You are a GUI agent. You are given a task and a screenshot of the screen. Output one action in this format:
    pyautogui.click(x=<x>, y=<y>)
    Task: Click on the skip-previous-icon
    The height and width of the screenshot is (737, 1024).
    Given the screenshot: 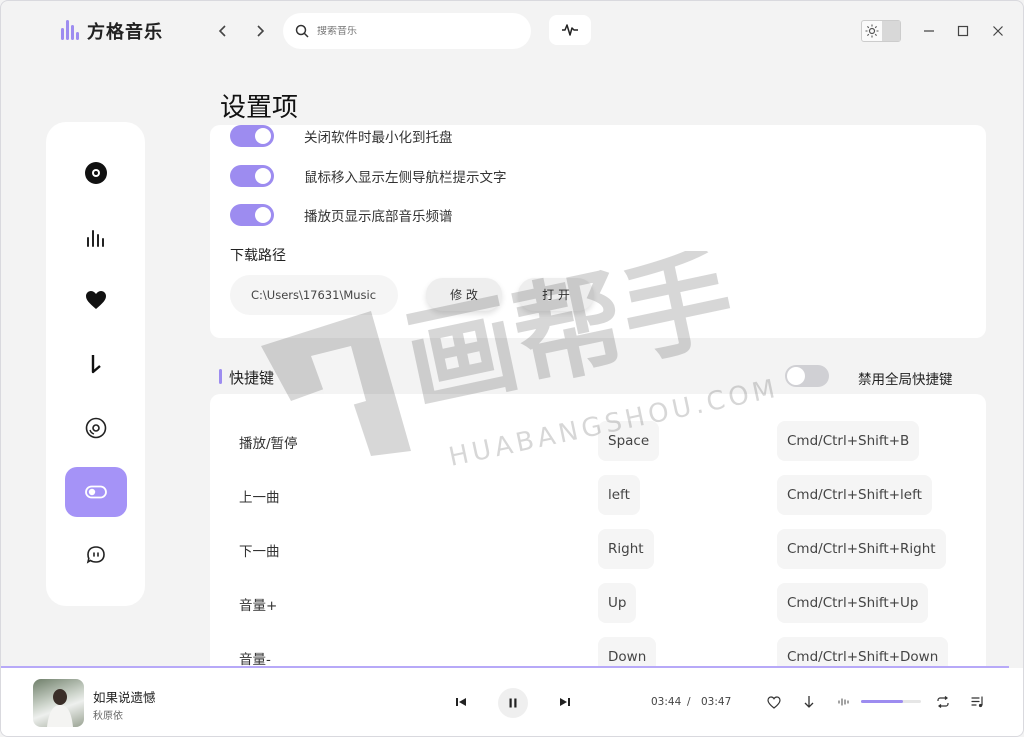 What is the action you would take?
    pyautogui.click(x=461, y=702)
    